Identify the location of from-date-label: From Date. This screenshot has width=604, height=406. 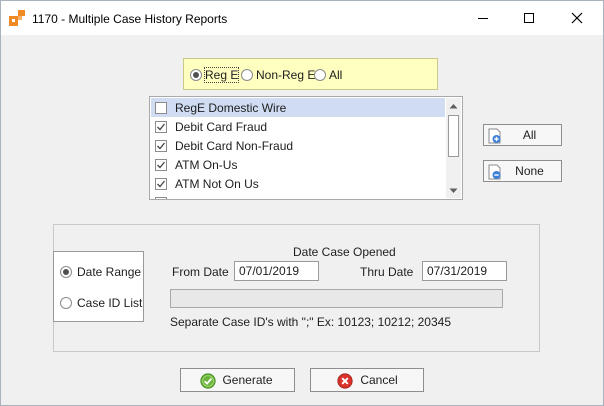
(200, 272).